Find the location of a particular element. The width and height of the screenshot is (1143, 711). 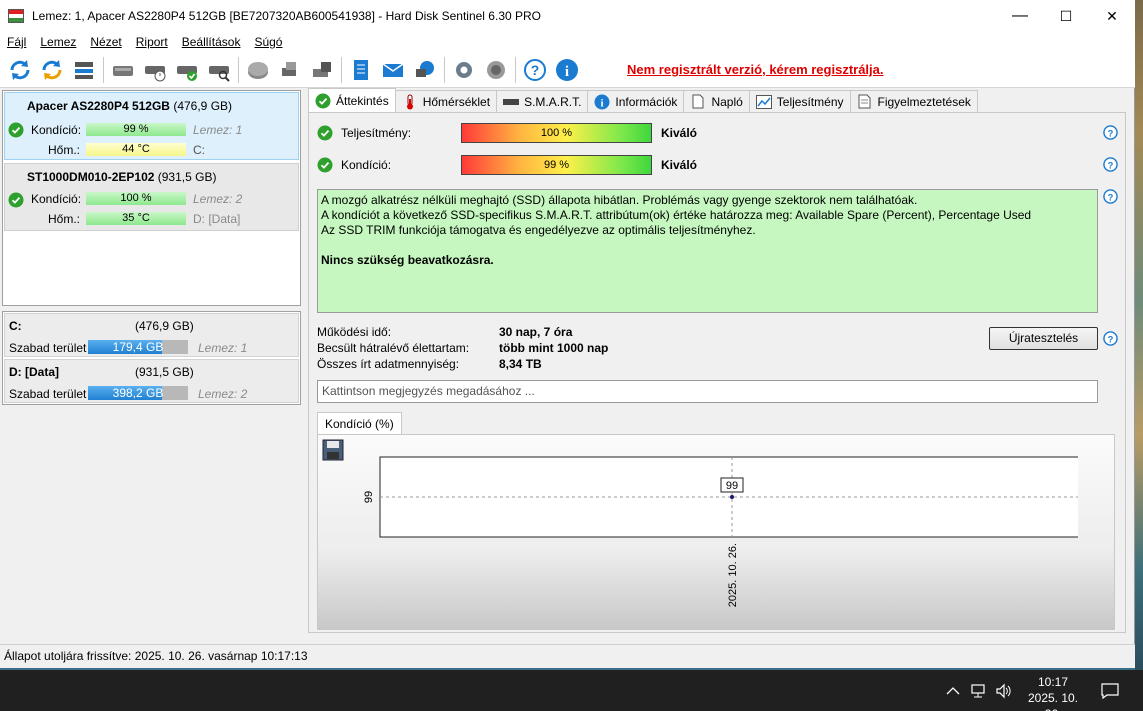

minimize-button: — is located at coordinates (1020, 16).